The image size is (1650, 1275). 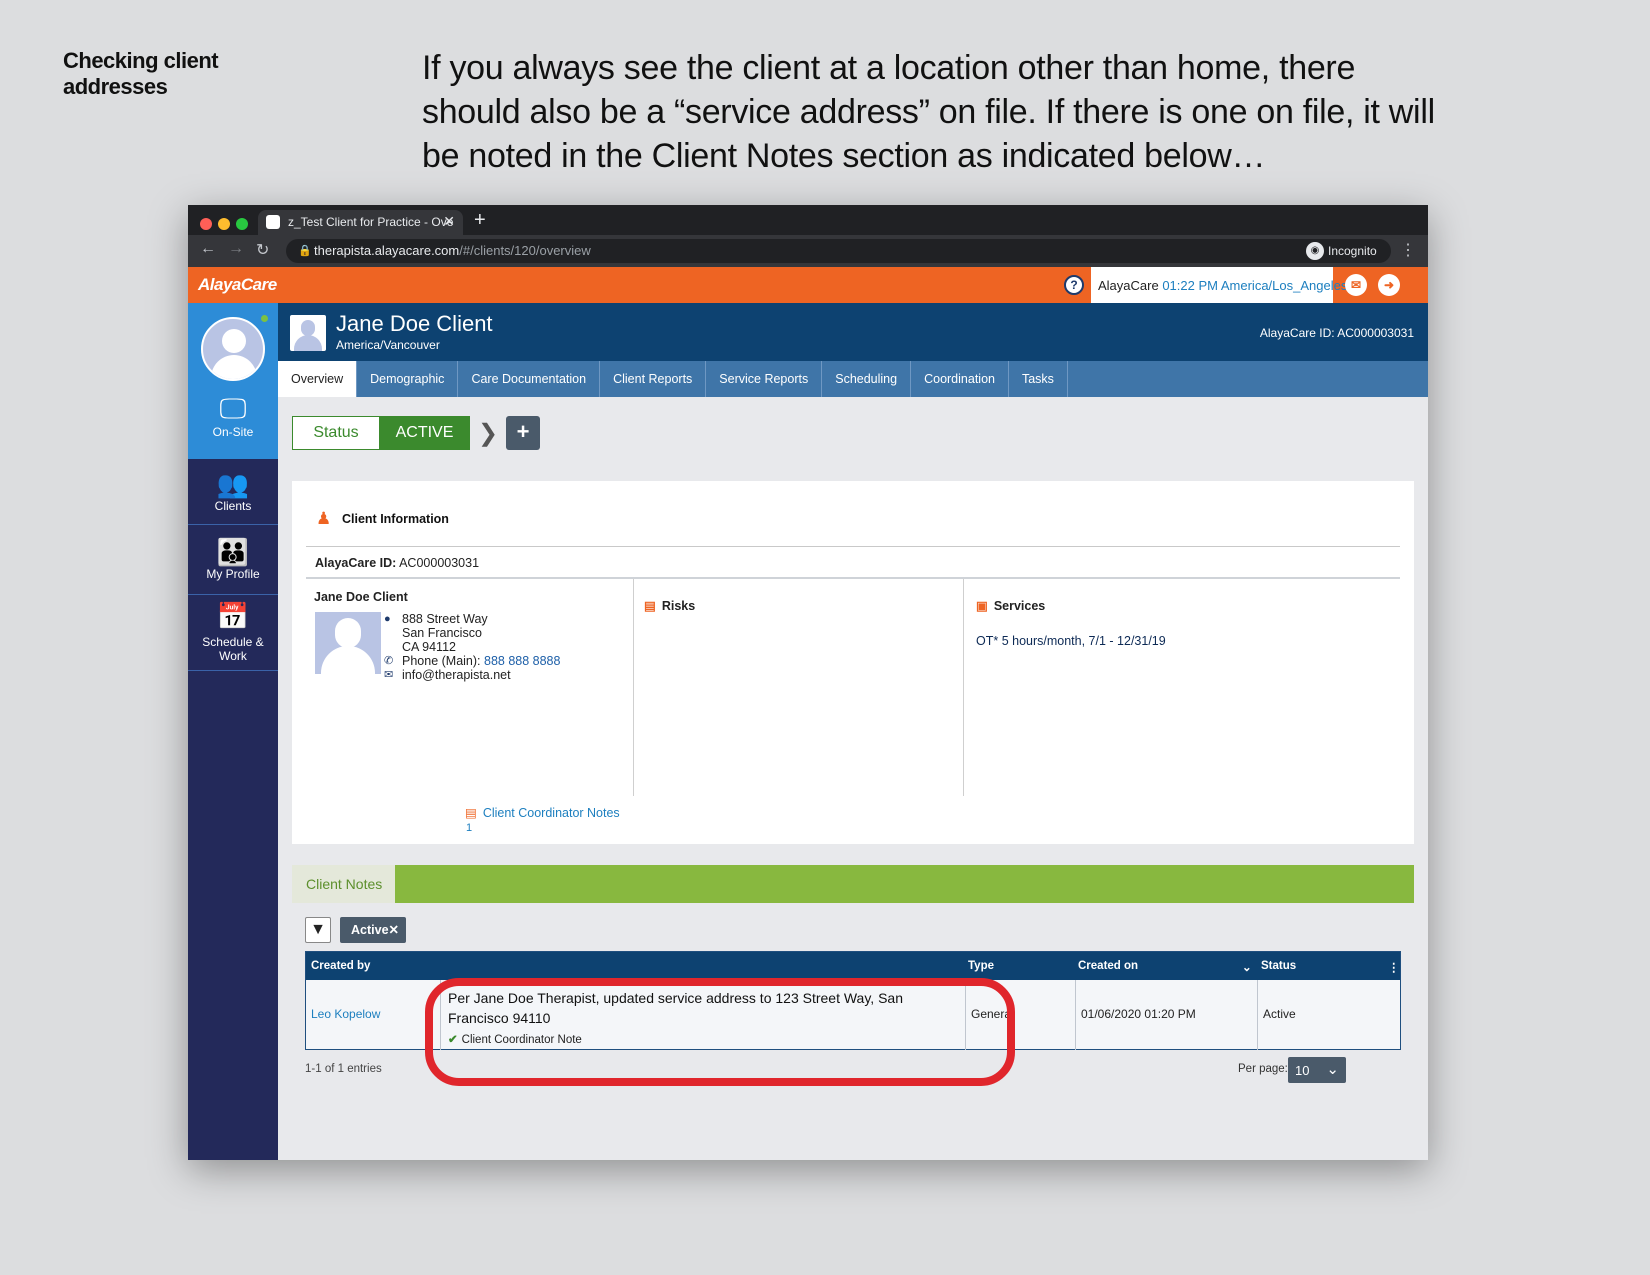 I want to click on status-row: Status ACTIVE ❯ +, so click(x=853, y=431).